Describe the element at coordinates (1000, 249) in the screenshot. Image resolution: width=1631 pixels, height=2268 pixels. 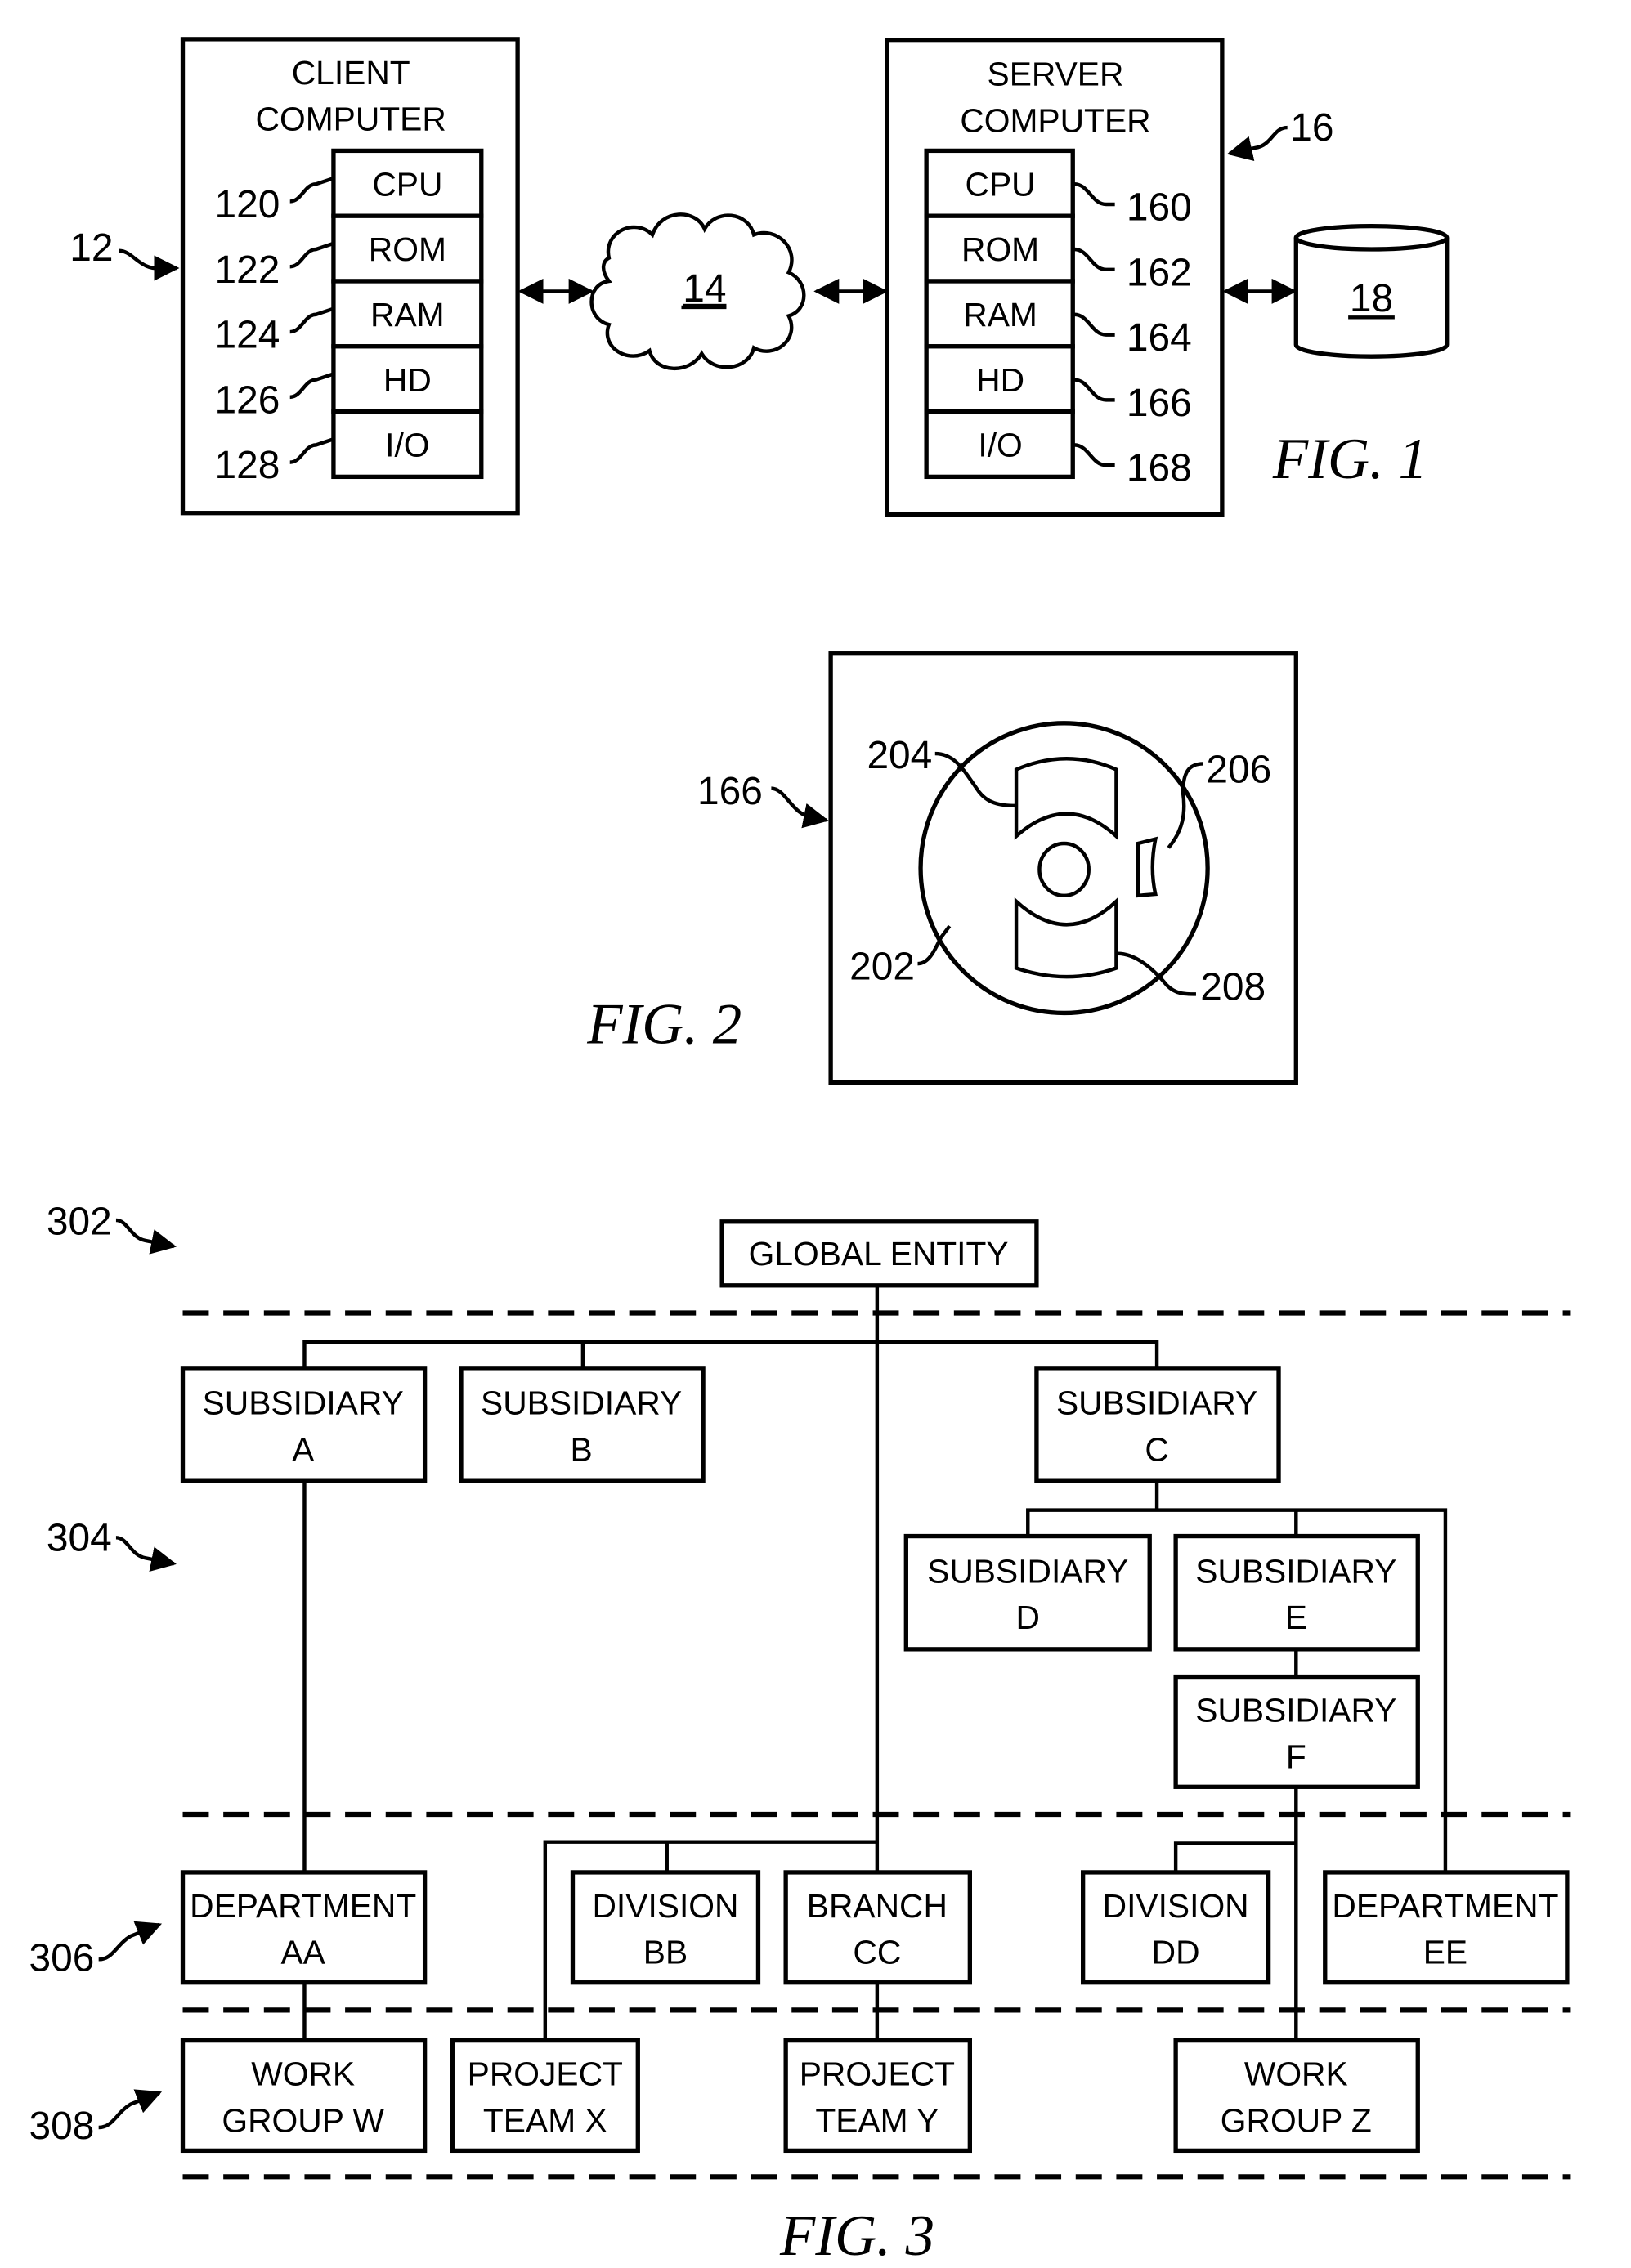
I see `server-rom-label: ROM` at that location.